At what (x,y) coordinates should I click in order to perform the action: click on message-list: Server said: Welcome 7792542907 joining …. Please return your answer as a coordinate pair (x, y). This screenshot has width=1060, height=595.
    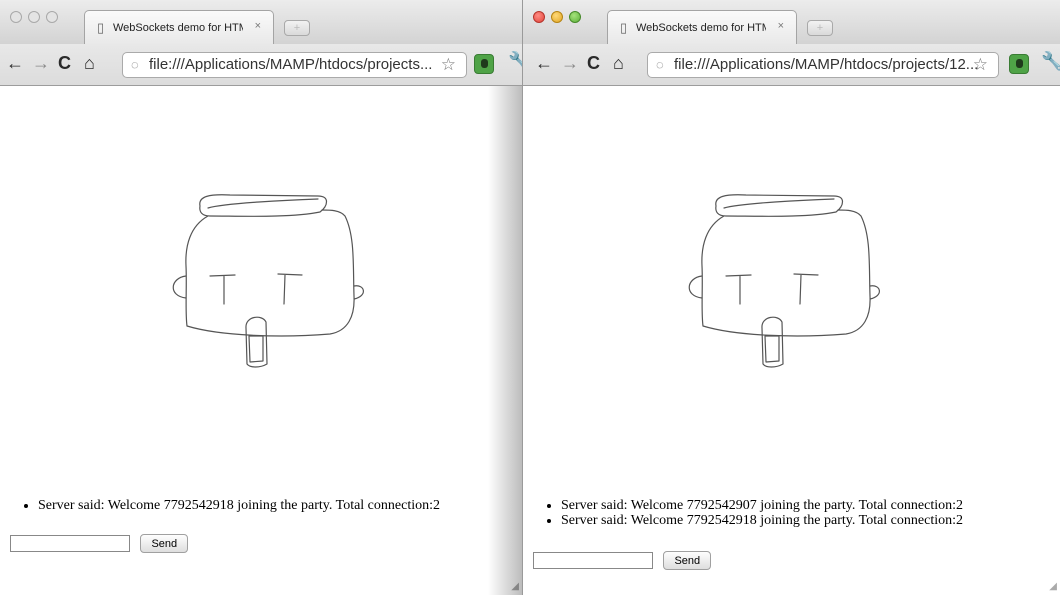
    Looking at the image, I should click on (755, 513).